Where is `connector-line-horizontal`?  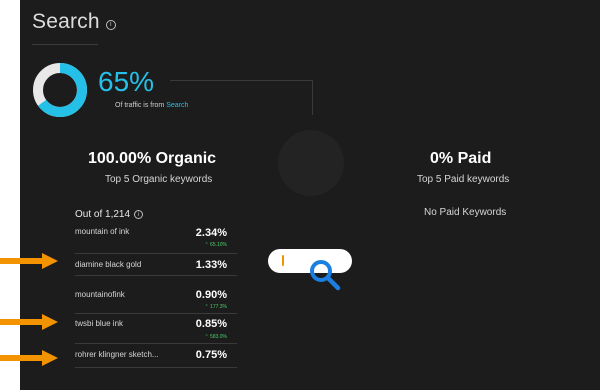 connector-line-horizontal is located at coordinates (241, 80).